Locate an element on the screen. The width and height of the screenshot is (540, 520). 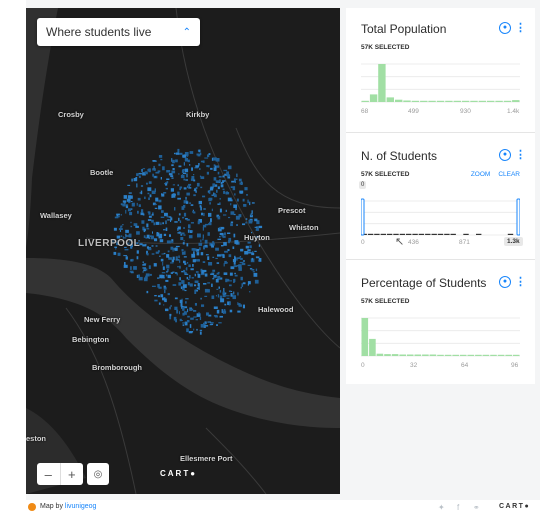
link-icon: ⚭ is located at coordinates (476, 507).